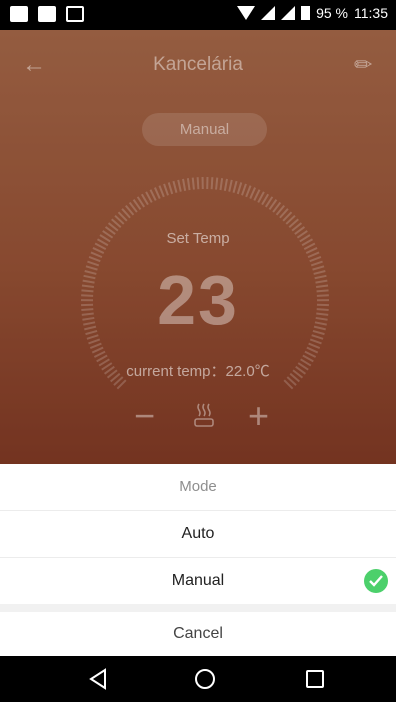  Describe the element at coordinates (204, 415) in the screenshot. I see `heating-icon` at that location.